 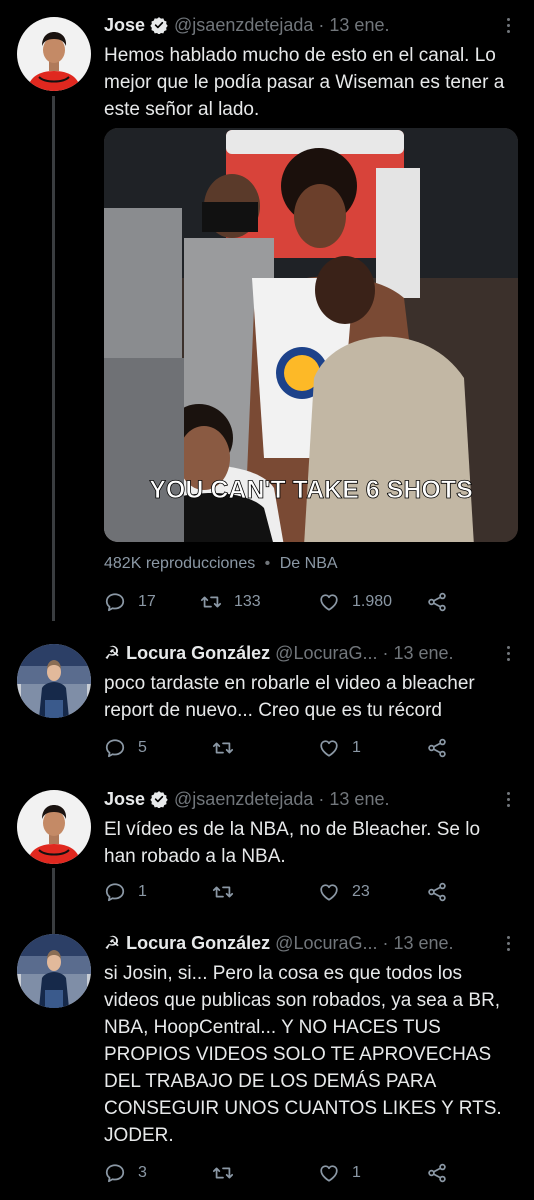 I want to click on video-source: De NBA, so click(x=309, y=563).